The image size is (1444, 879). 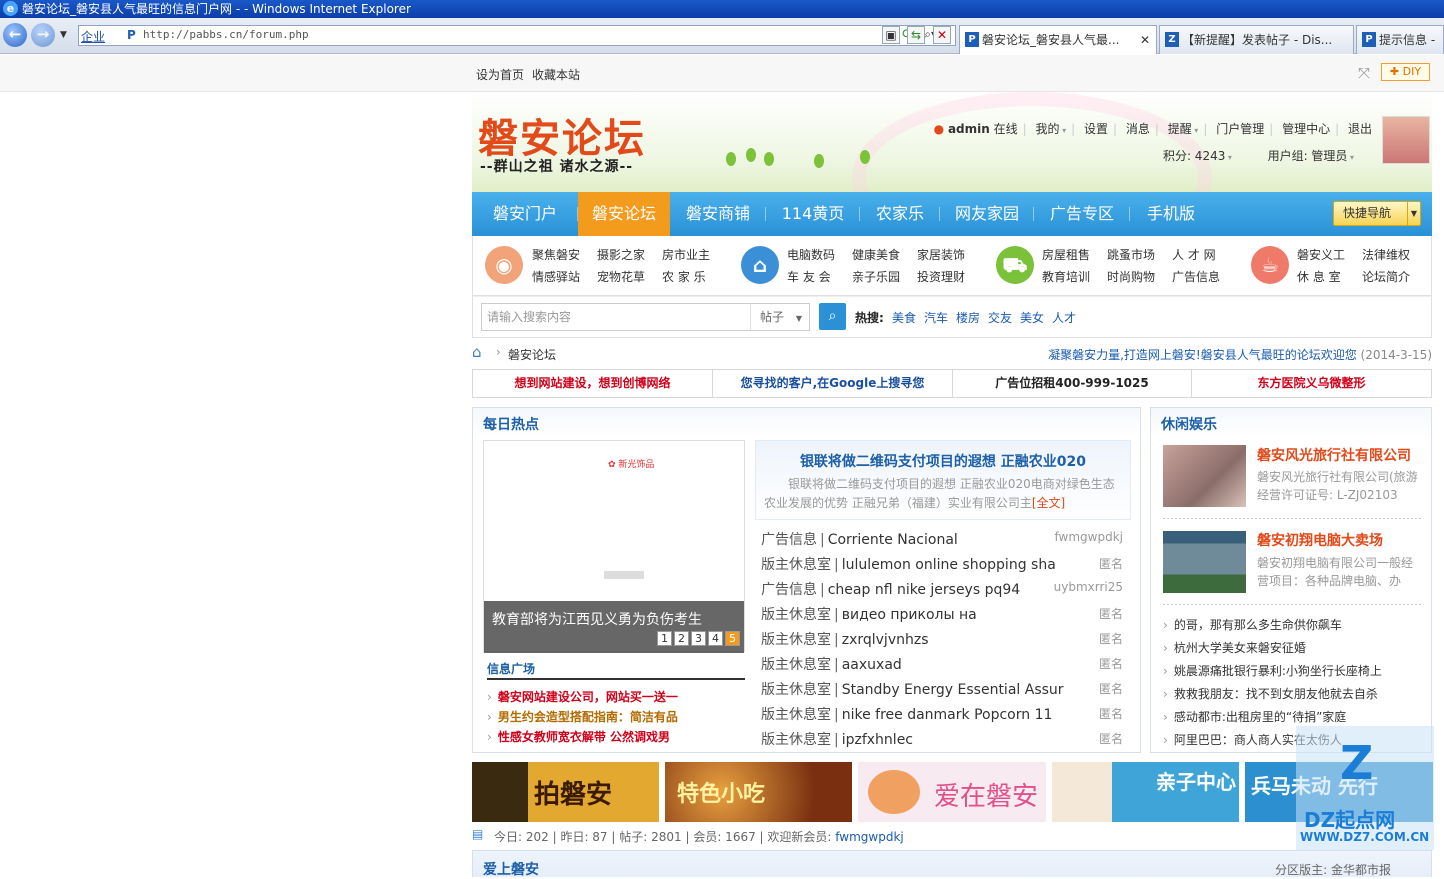 I want to click on list-item: 救救我朋友：找不到女朋友他就去自杀, so click(x=1270, y=693).